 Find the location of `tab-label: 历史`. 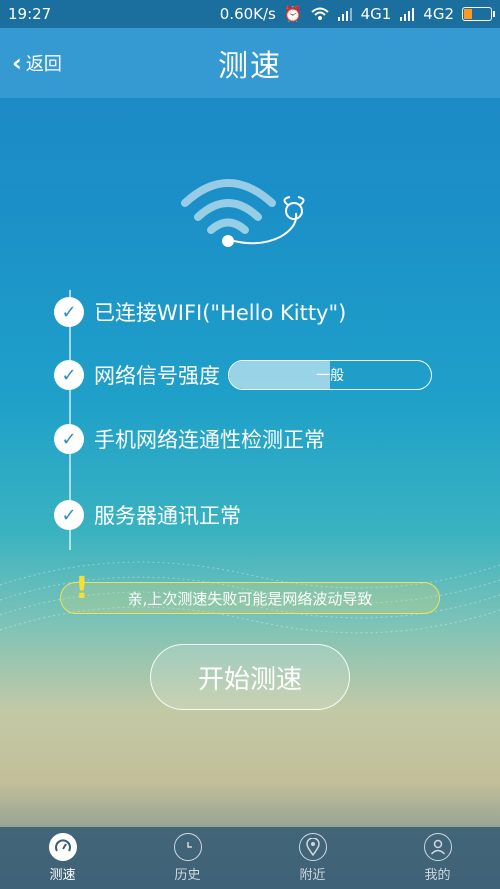

tab-label: 历史 is located at coordinates (187, 875).